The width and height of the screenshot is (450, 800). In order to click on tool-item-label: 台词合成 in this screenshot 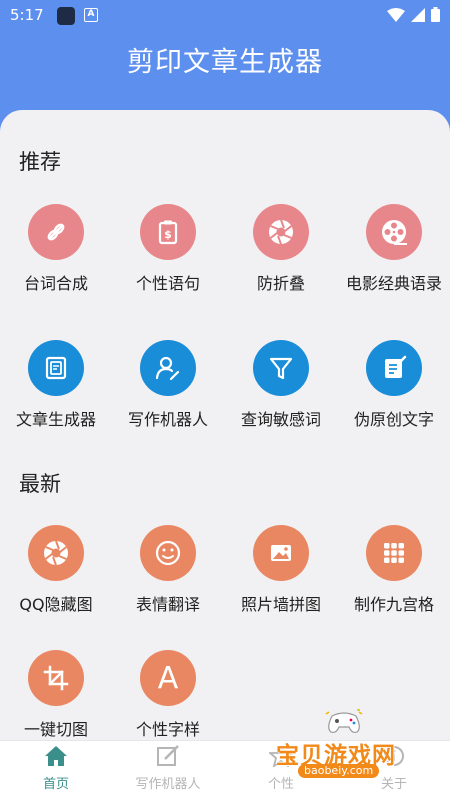, I will do `click(55, 283)`.